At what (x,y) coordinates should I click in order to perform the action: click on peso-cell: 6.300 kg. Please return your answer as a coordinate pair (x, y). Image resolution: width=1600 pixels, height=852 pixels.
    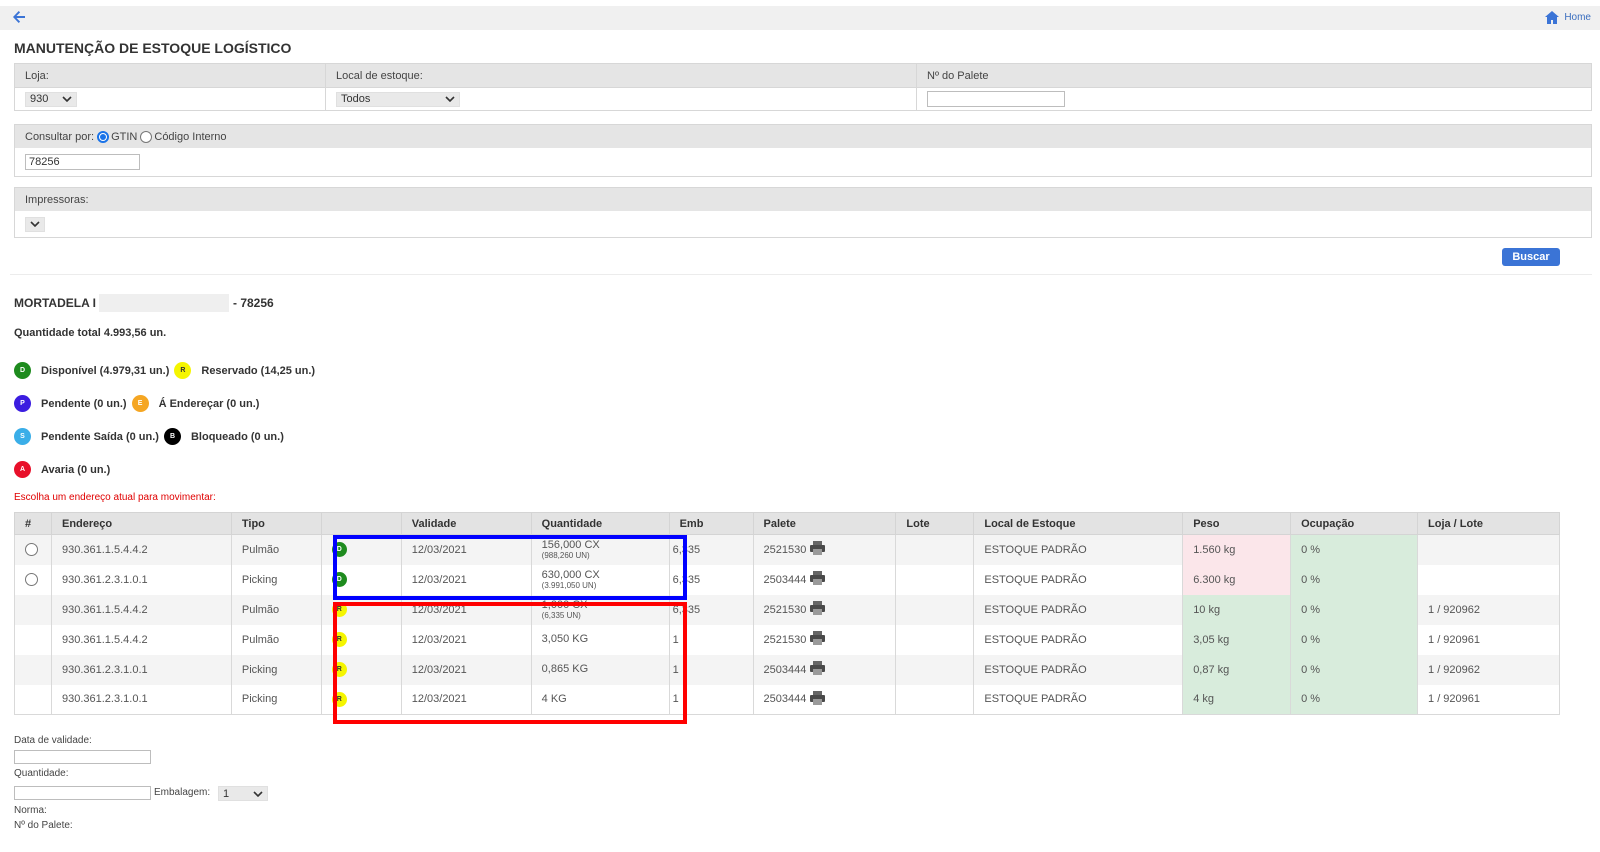
    Looking at the image, I should click on (1237, 579).